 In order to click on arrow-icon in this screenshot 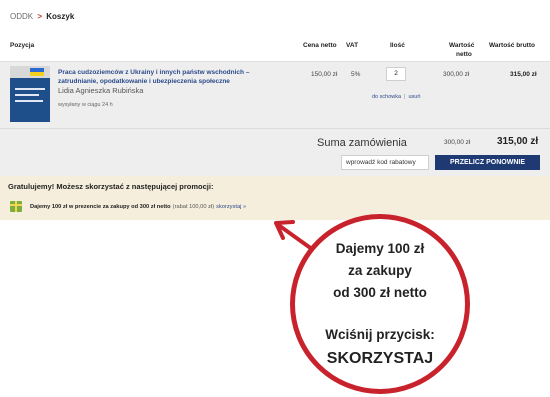, I will do `click(303, 242)`.